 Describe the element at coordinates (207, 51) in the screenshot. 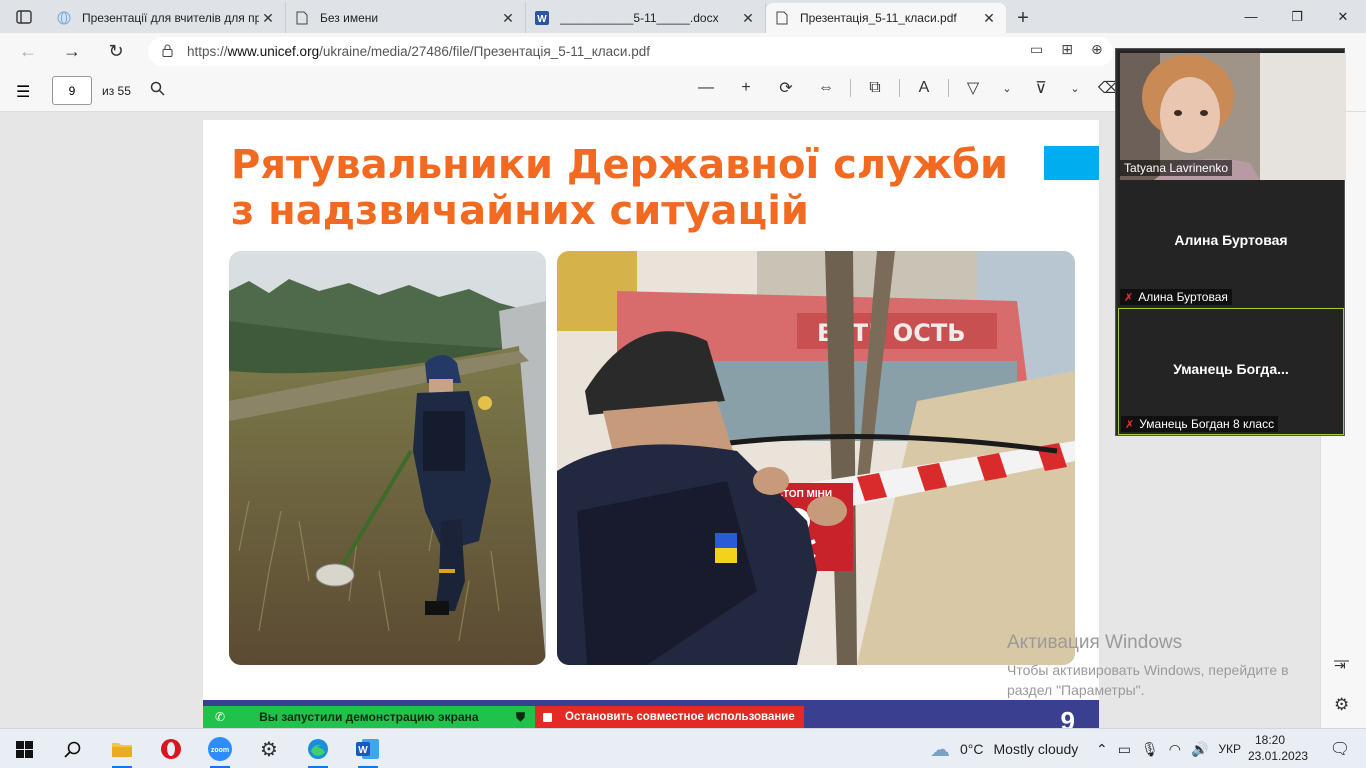

I see `url-prefix: https://` at that location.